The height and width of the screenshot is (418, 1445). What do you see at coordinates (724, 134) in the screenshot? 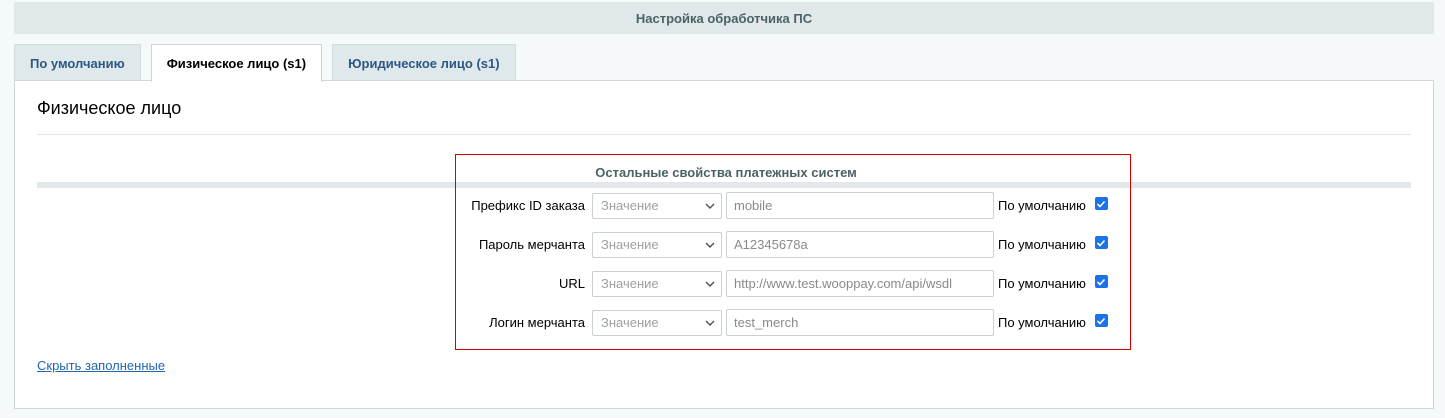
I see `divider` at bounding box center [724, 134].